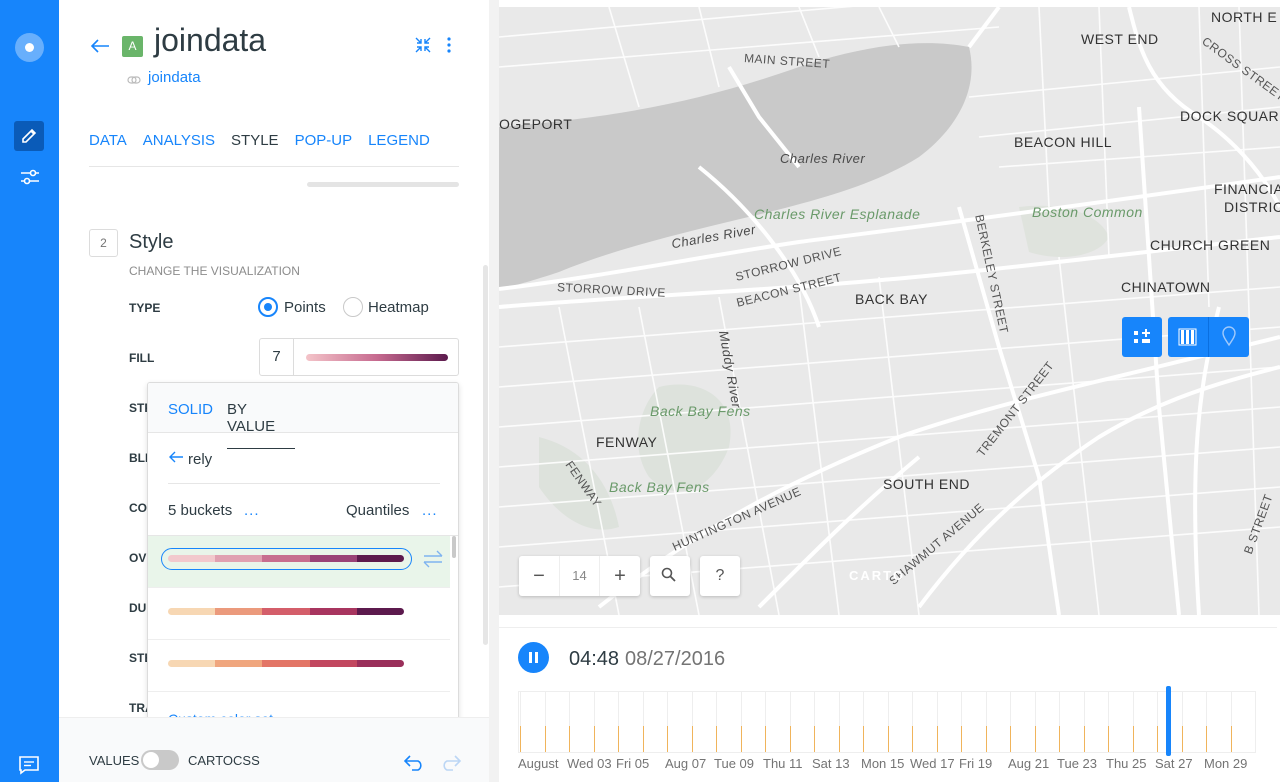  I want to click on overlap-label: OV, so click(138, 558).